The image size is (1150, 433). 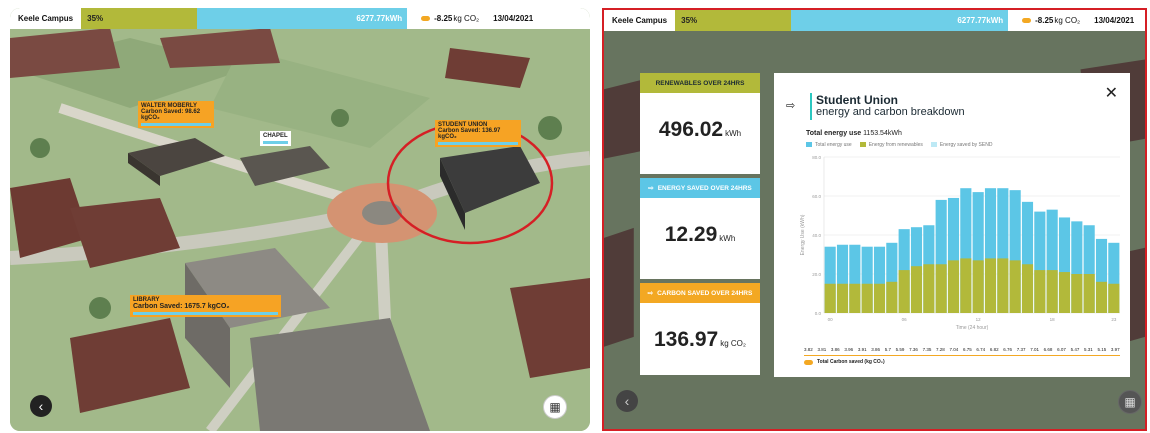 I want to click on close-icon: ✕, so click(x=1111, y=93).